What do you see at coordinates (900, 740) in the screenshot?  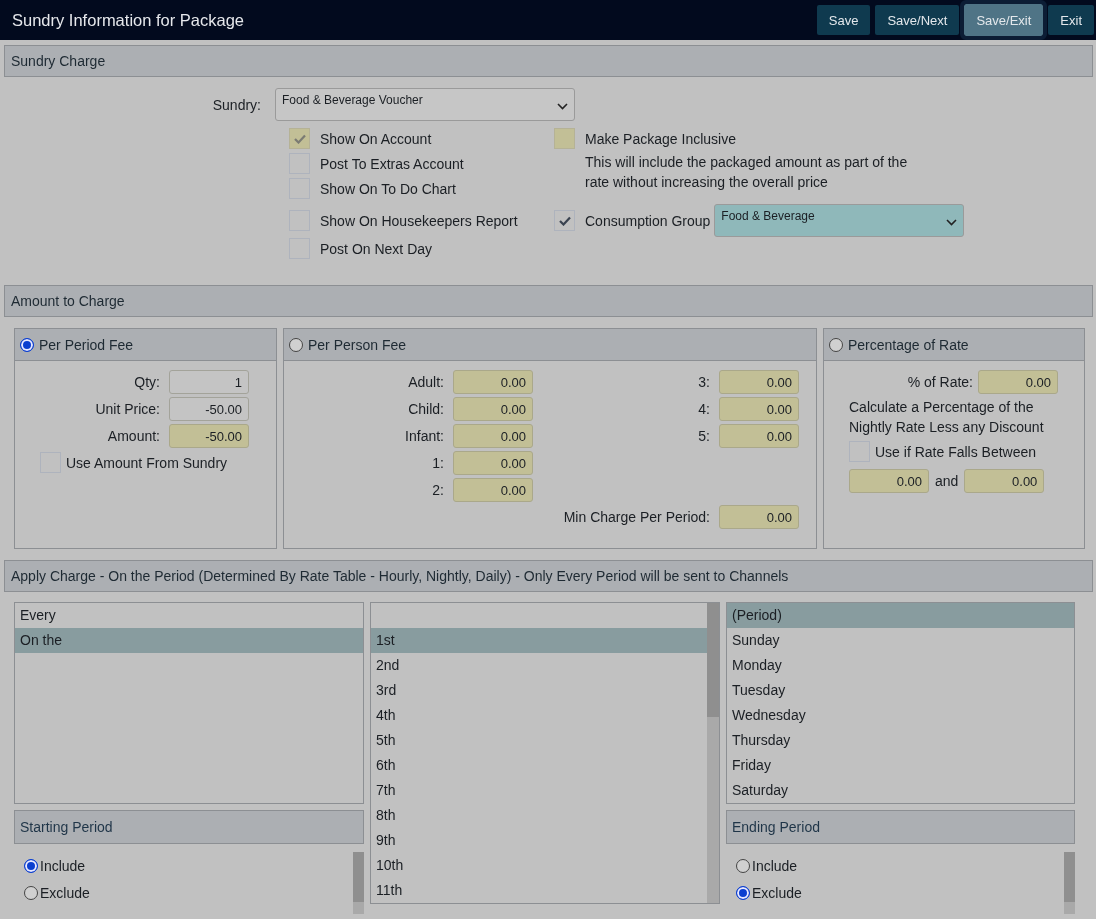 I see `list-item: Thursday` at bounding box center [900, 740].